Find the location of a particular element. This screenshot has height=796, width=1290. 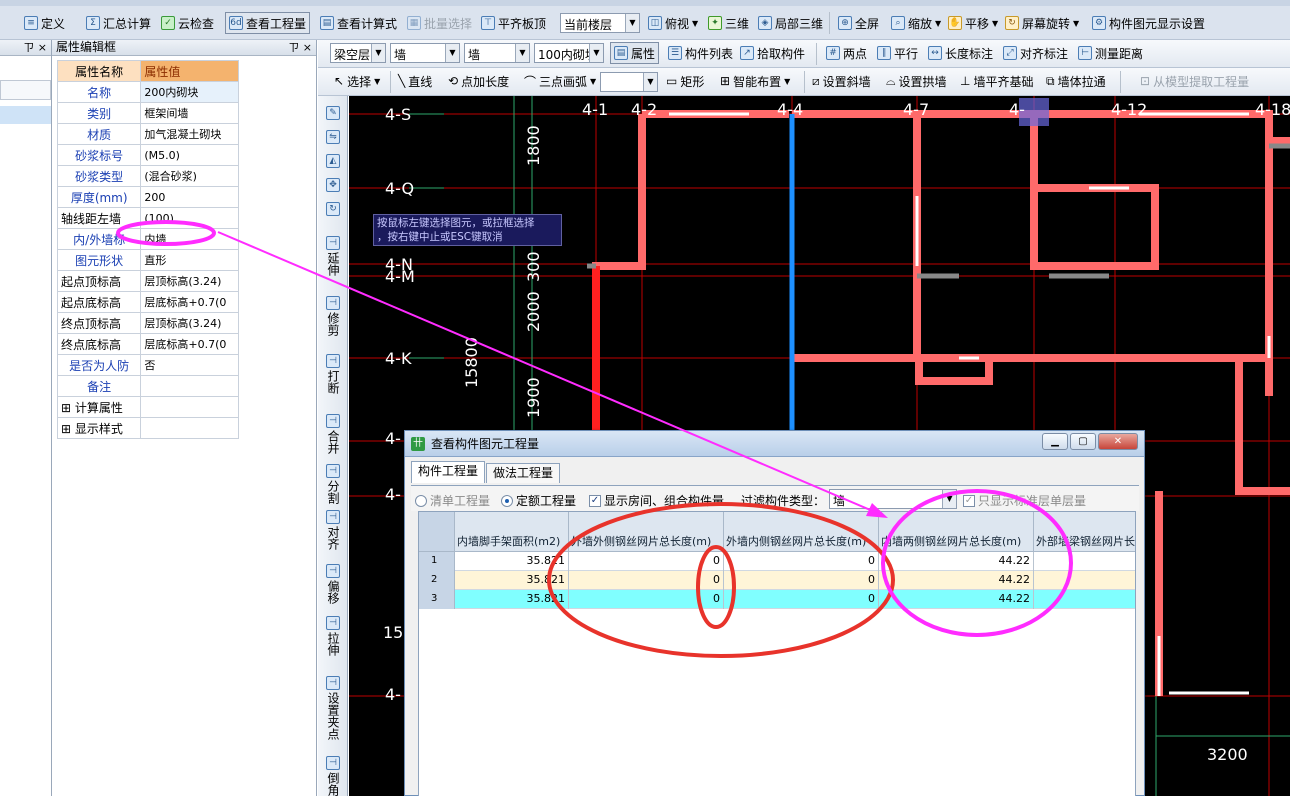

property-row: 砂浆类型 (混合砂浆) is located at coordinates (147, 176).